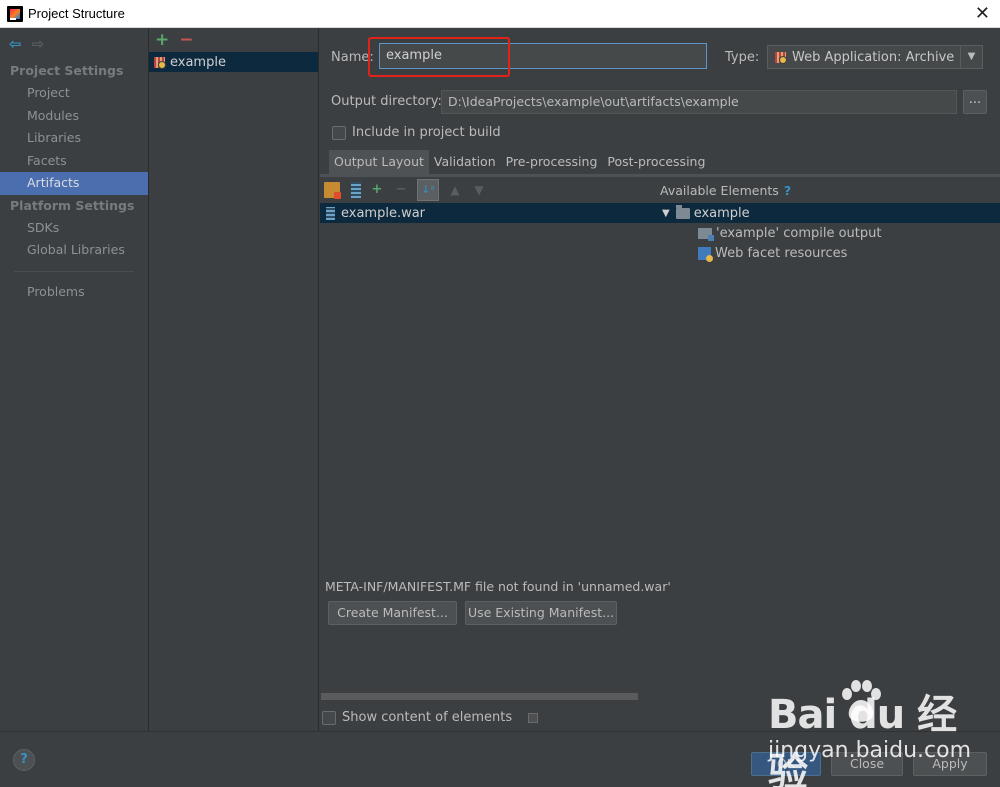 The image size is (1000, 787). I want to click on nav-divider, so click(74, 271).